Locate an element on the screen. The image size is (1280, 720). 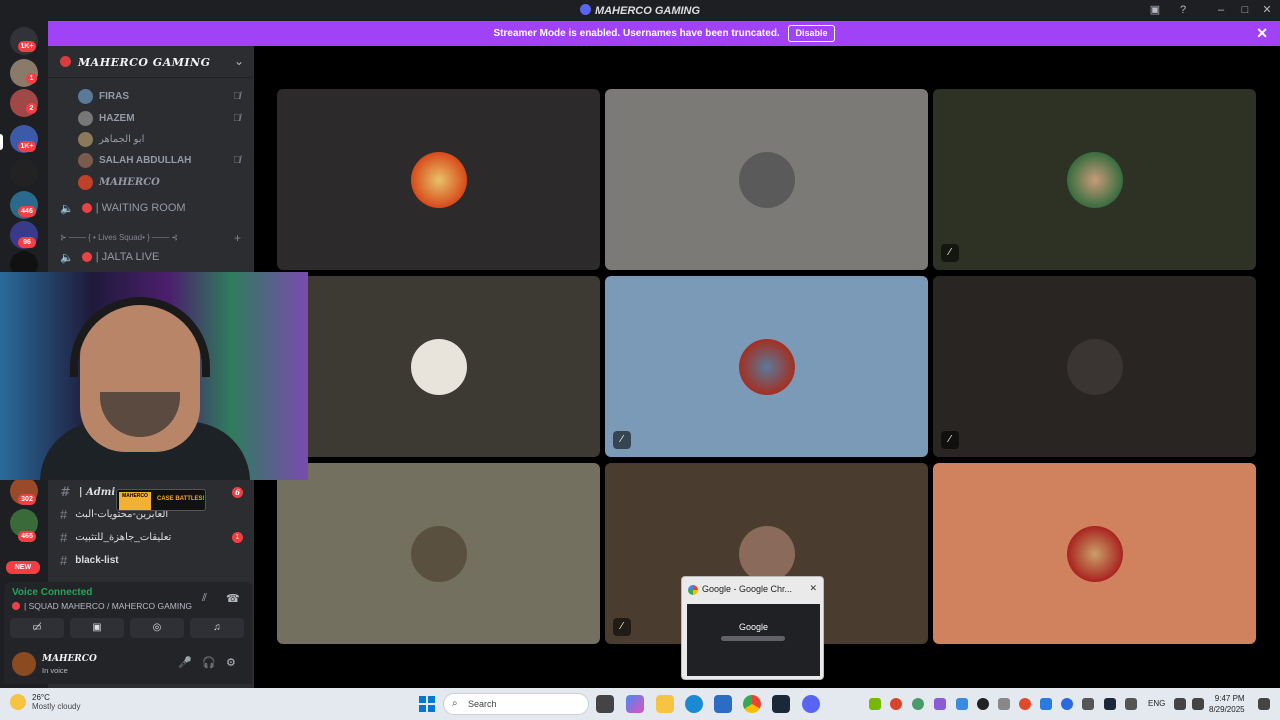
hash-icon: # is located at coordinates (65, 492).